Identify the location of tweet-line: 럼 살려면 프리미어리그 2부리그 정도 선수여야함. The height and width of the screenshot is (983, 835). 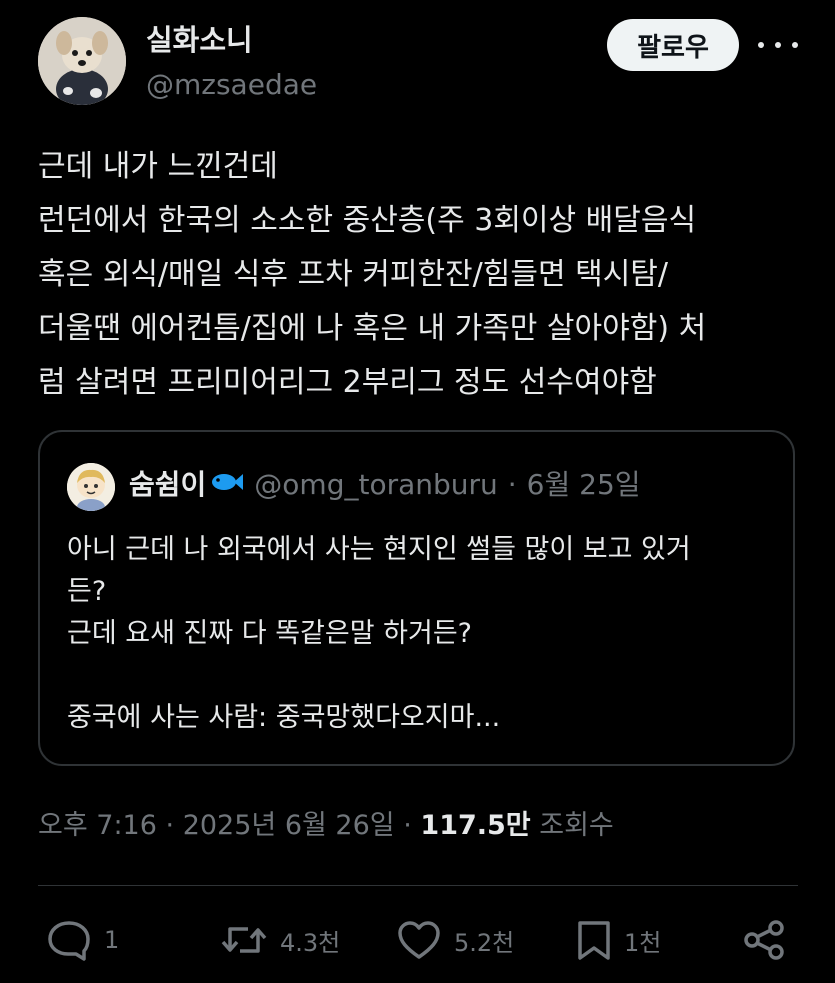
(347, 382).